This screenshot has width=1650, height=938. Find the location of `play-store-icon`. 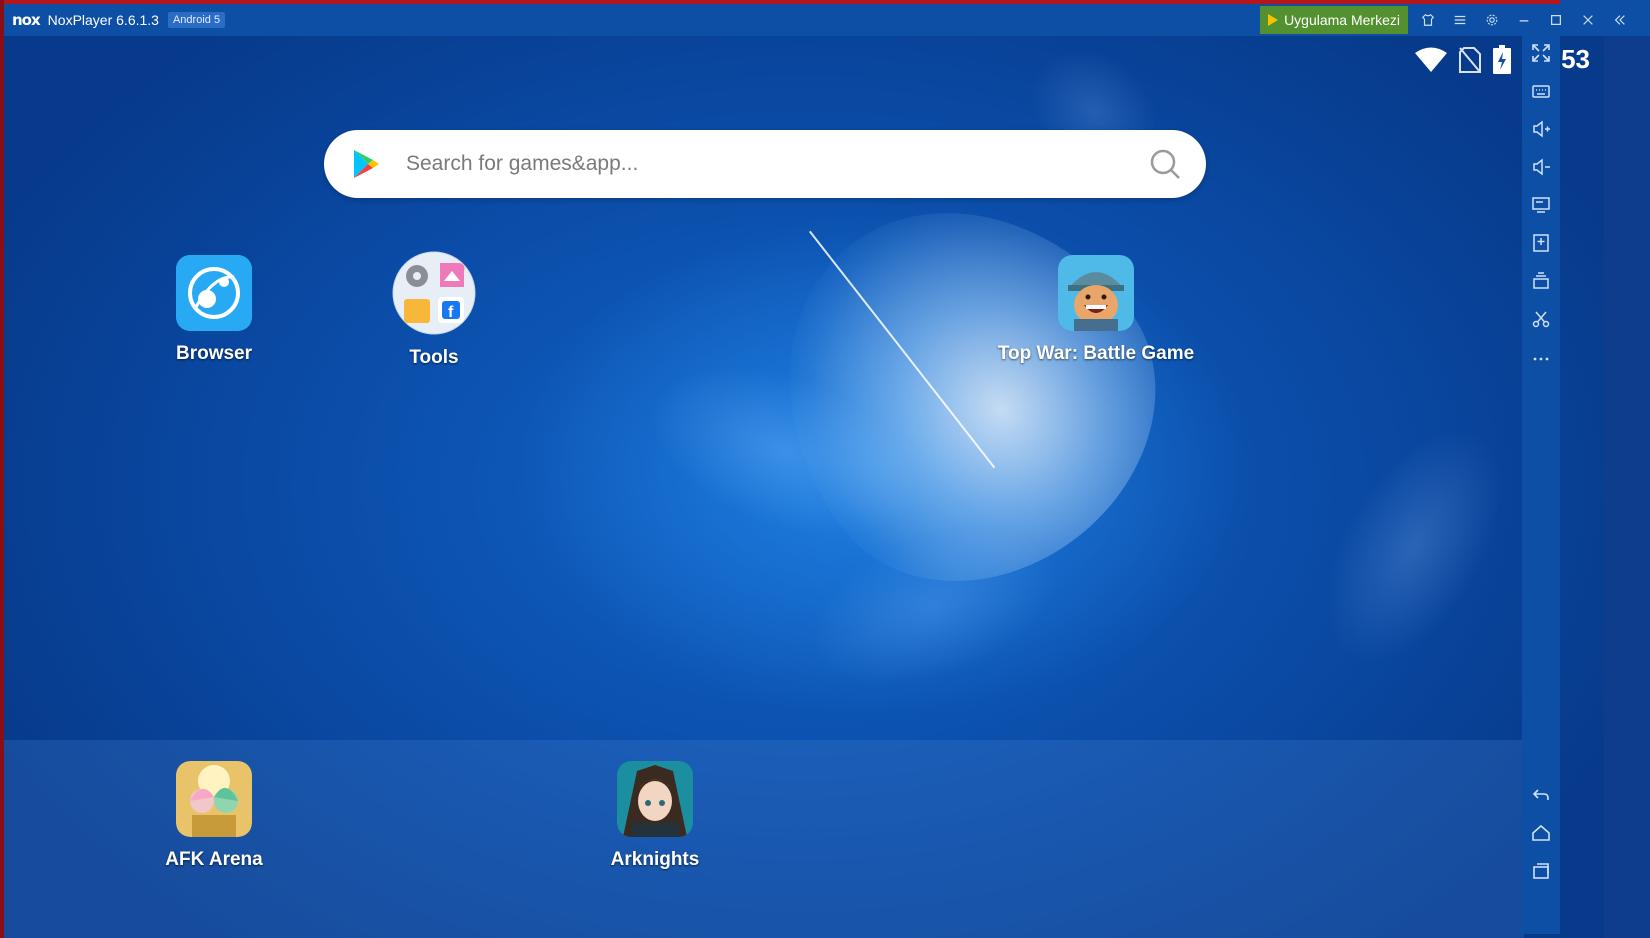

play-store-icon is located at coordinates (1273, 20).